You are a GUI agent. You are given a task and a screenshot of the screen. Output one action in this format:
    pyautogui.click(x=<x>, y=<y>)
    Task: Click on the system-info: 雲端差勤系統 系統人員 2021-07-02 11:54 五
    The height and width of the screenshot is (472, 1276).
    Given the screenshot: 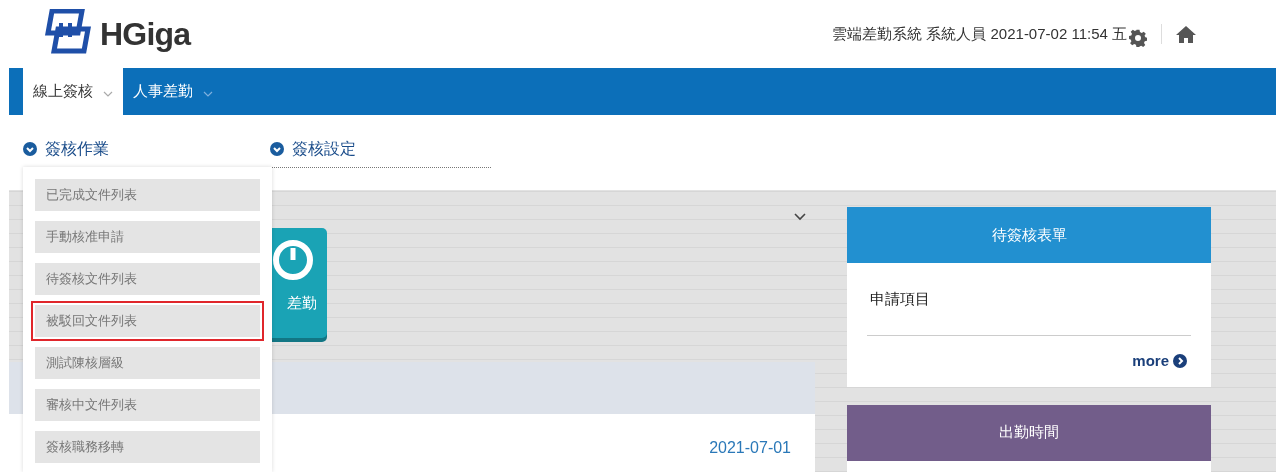 What is the action you would take?
    pyautogui.click(x=979, y=33)
    